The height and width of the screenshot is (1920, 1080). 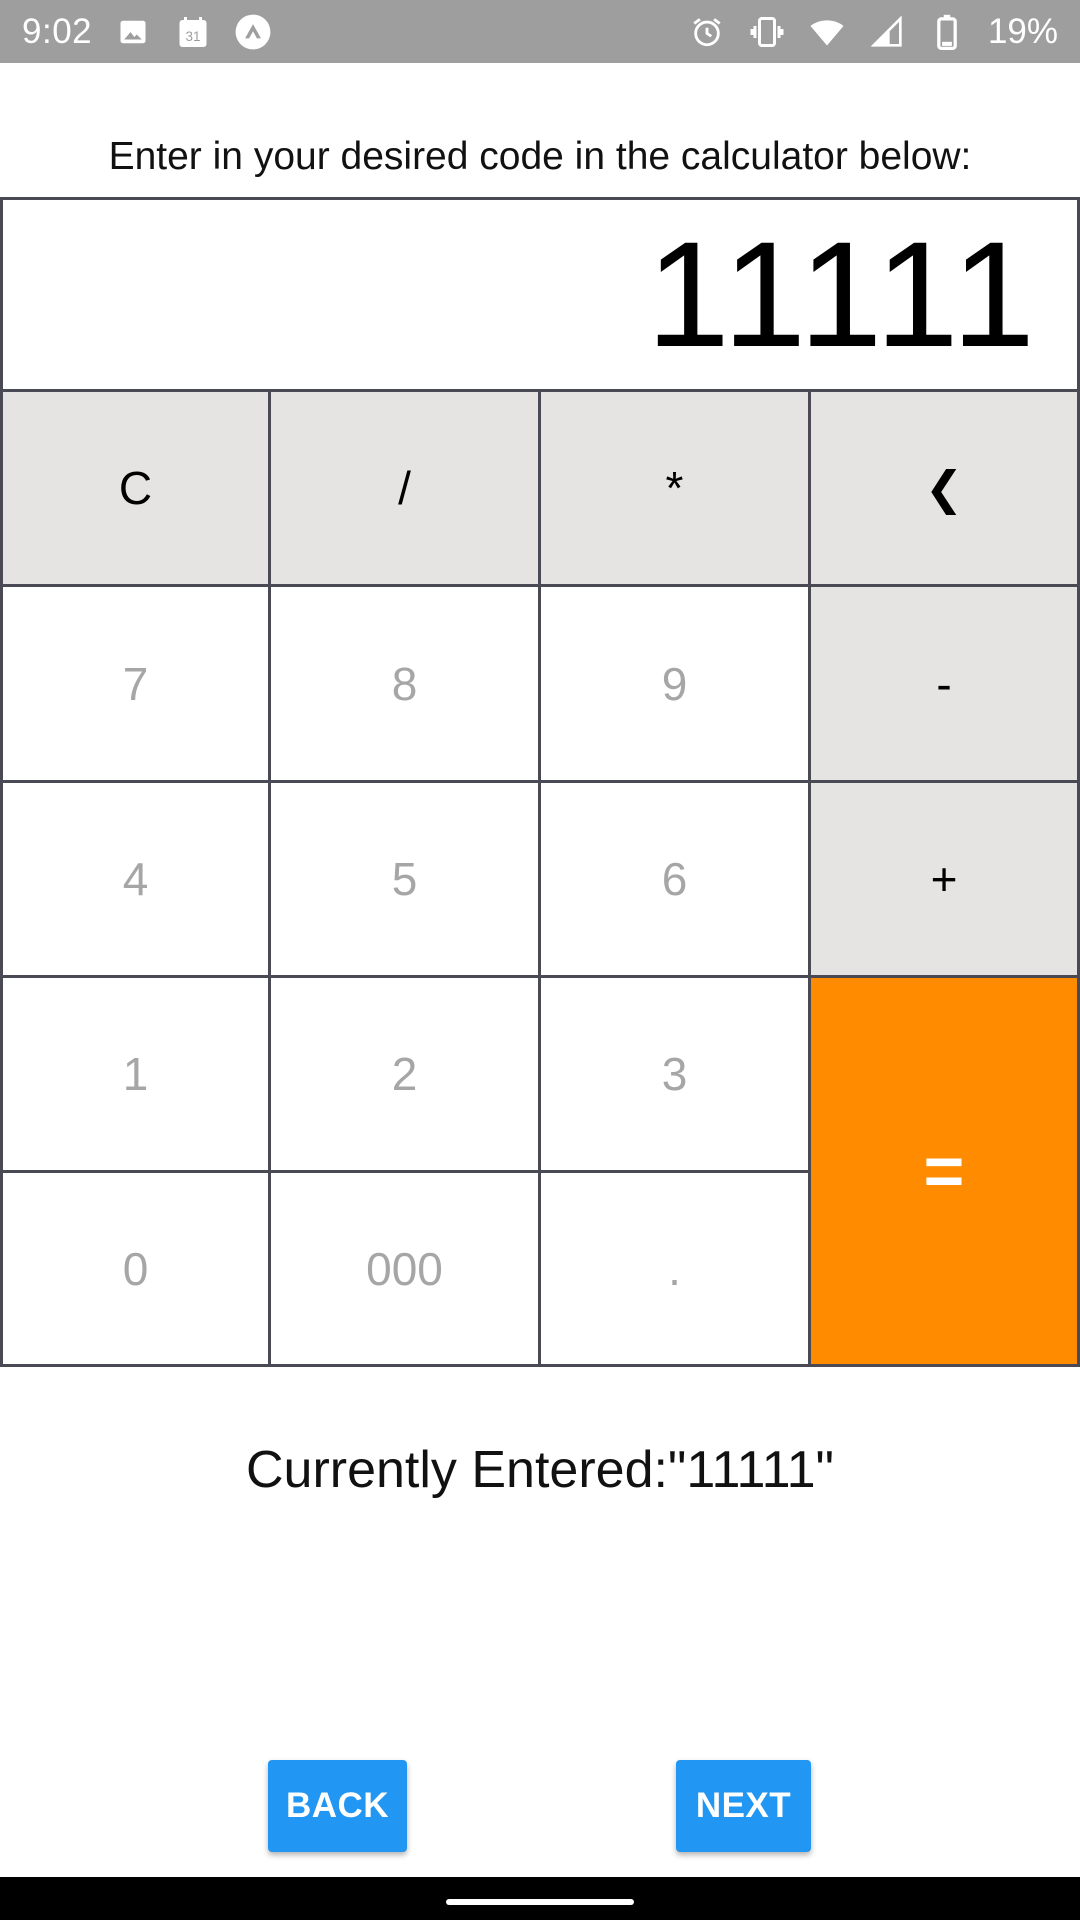 What do you see at coordinates (944, 1171) in the screenshot?
I see `equals-key: =` at bounding box center [944, 1171].